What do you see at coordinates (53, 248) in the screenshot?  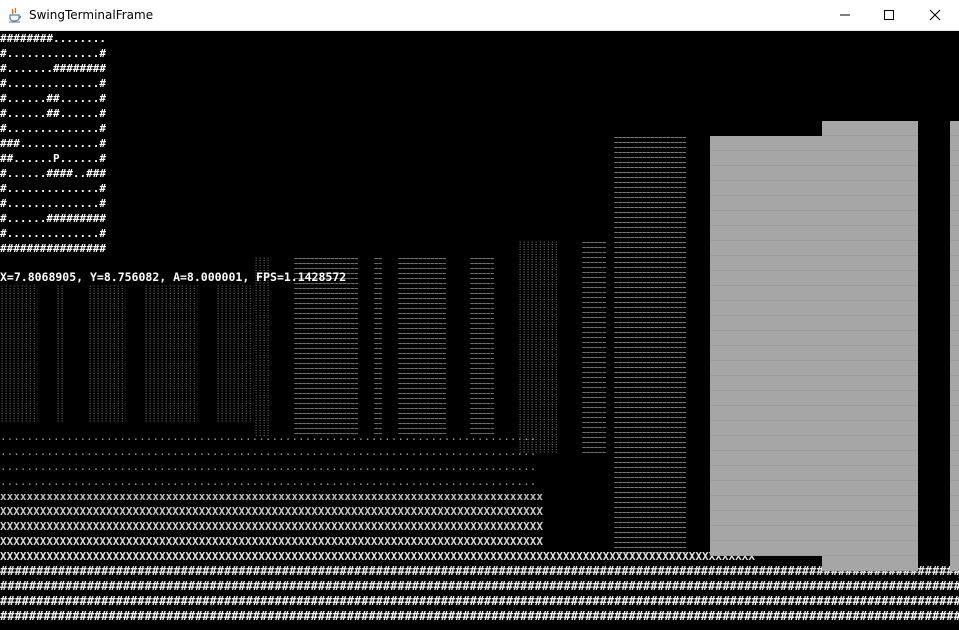 I see `minimap-row: ################` at bounding box center [53, 248].